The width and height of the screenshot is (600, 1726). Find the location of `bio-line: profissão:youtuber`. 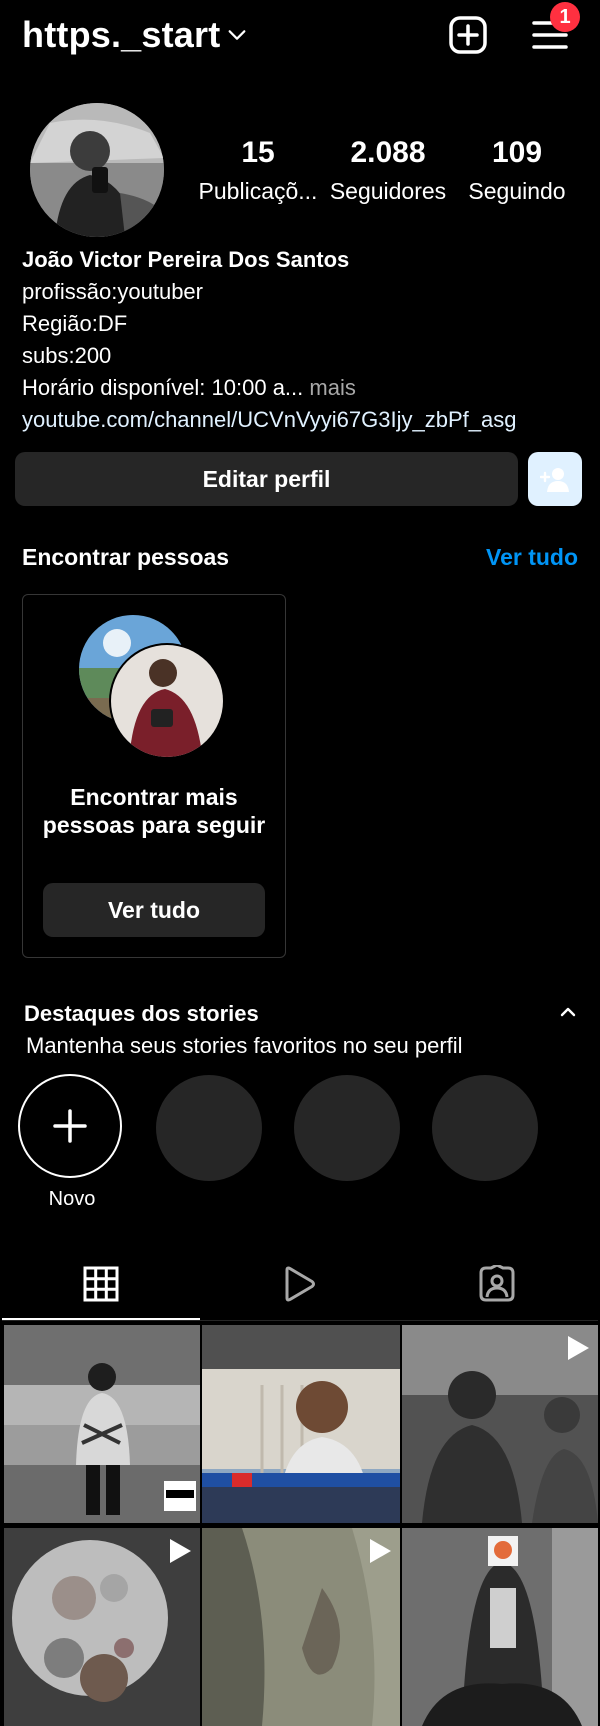

bio-line: profissão:youtuber is located at coordinates (112, 291).